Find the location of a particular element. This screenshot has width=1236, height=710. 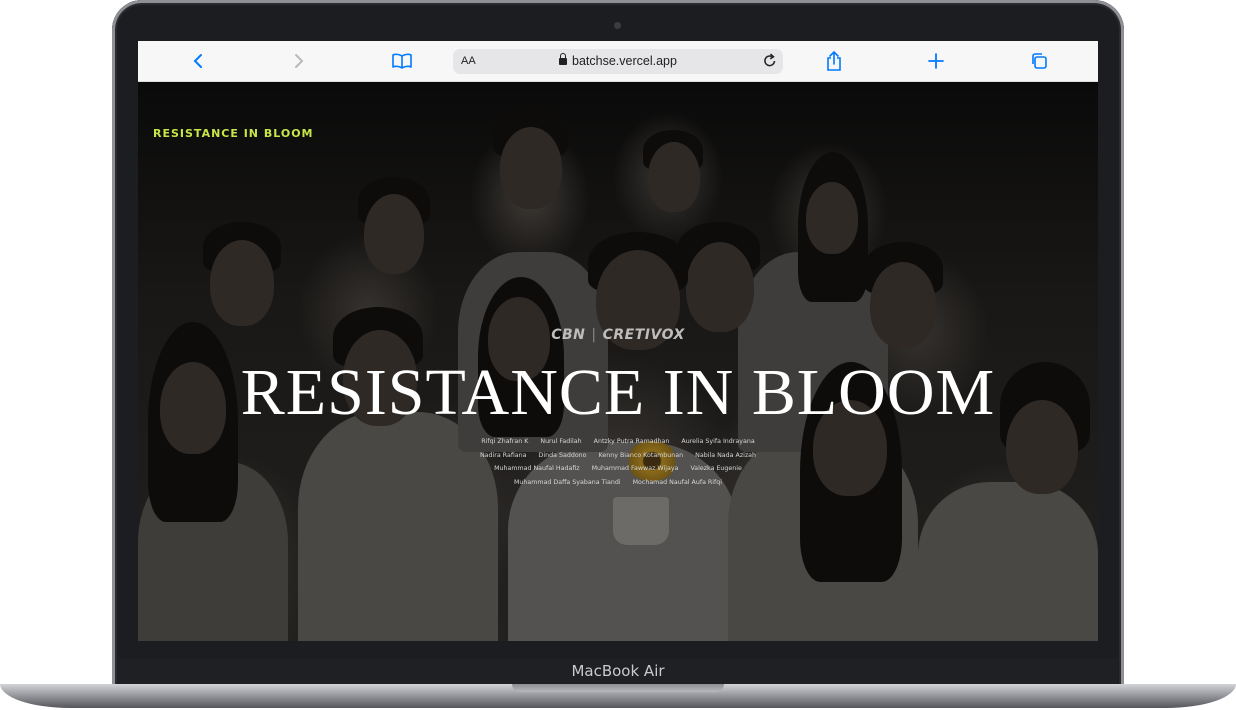

credit-name: Dinda Saddono is located at coordinates (562, 455).